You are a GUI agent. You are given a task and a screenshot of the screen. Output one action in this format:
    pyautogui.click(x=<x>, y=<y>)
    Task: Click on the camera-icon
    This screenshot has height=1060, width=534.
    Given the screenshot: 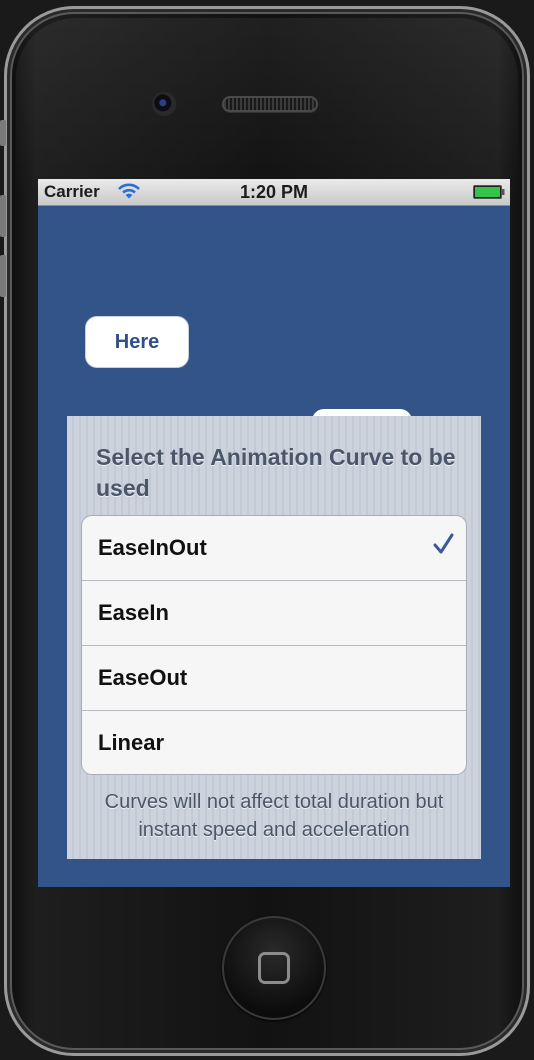 What is the action you would take?
    pyautogui.click(x=164, y=104)
    